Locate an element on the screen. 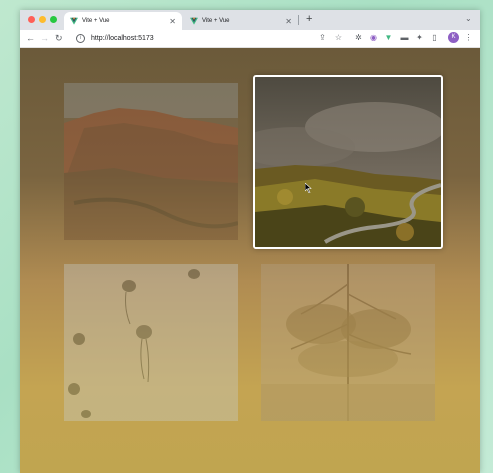  more-menu-icon: ⋮ is located at coordinates (468, 37).